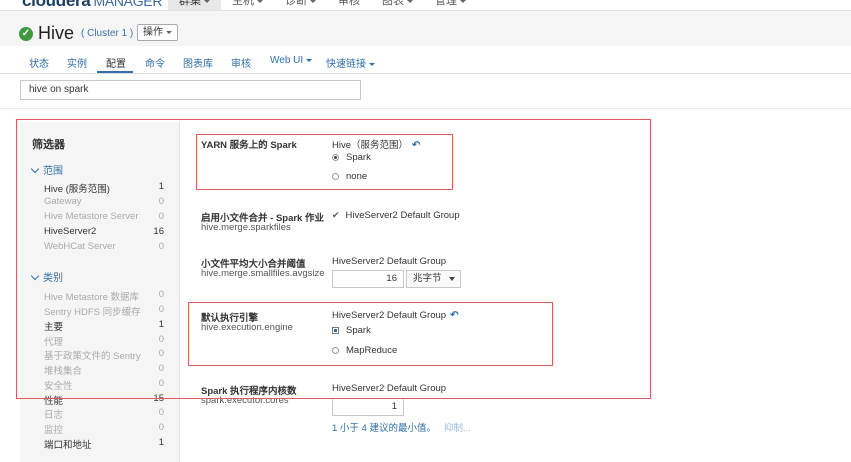  Describe the element at coordinates (397, 5) in the screenshot. I see `menu-charts: 图表` at that location.